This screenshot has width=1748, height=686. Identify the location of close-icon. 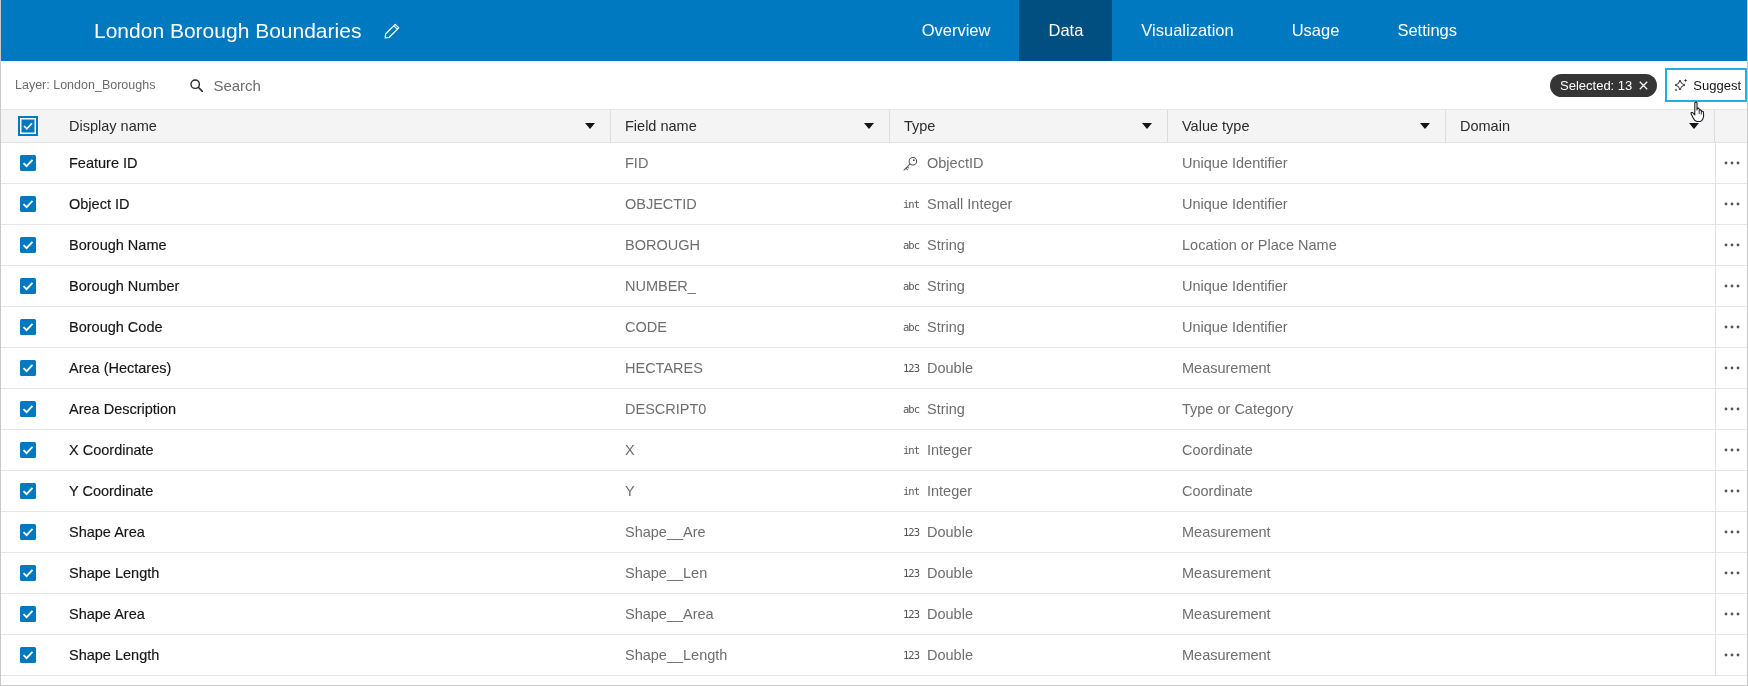
(1644, 85).